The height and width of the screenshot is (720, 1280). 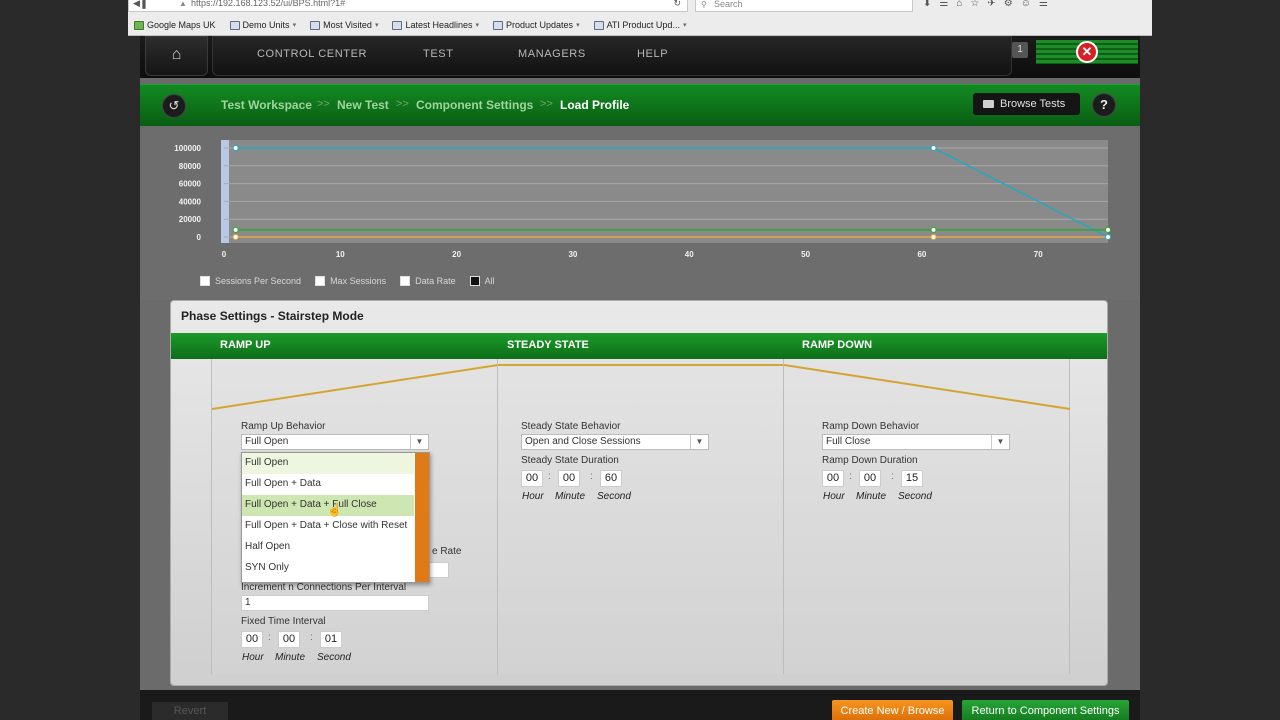 What do you see at coordinates (340, 254) in the screenshot?
I see `x-tick-label: 10` at bounding box center [340, 254].